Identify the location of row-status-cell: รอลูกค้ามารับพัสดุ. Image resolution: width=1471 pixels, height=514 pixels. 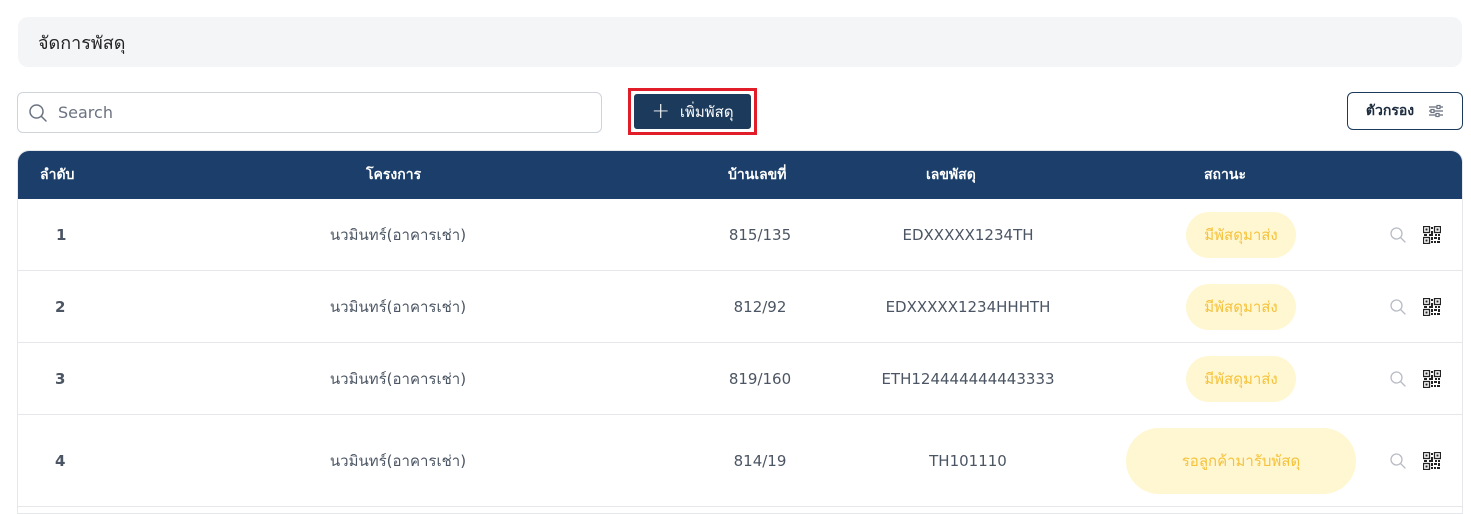
(1241, 460).